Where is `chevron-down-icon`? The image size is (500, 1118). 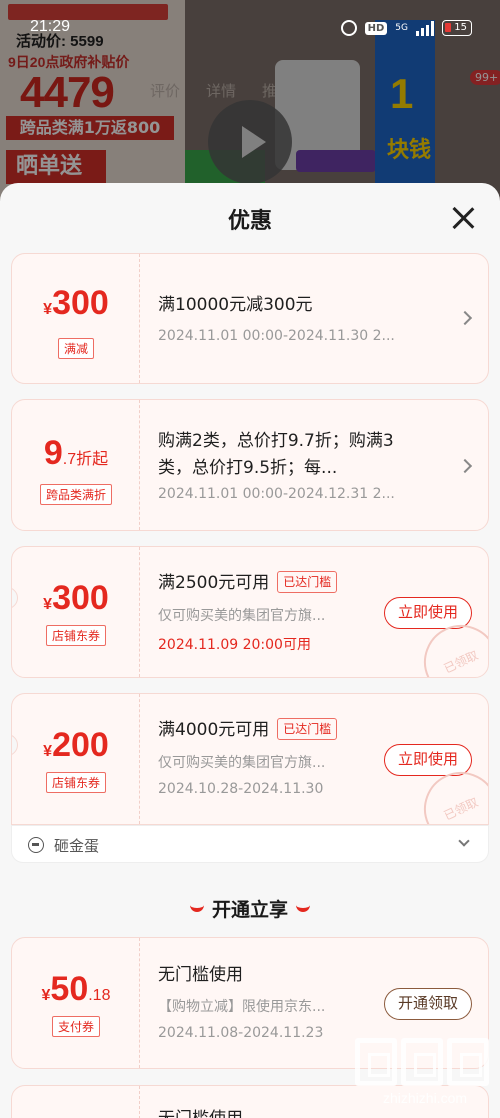 chevron-down-icon is located at coordinates (464, 841).